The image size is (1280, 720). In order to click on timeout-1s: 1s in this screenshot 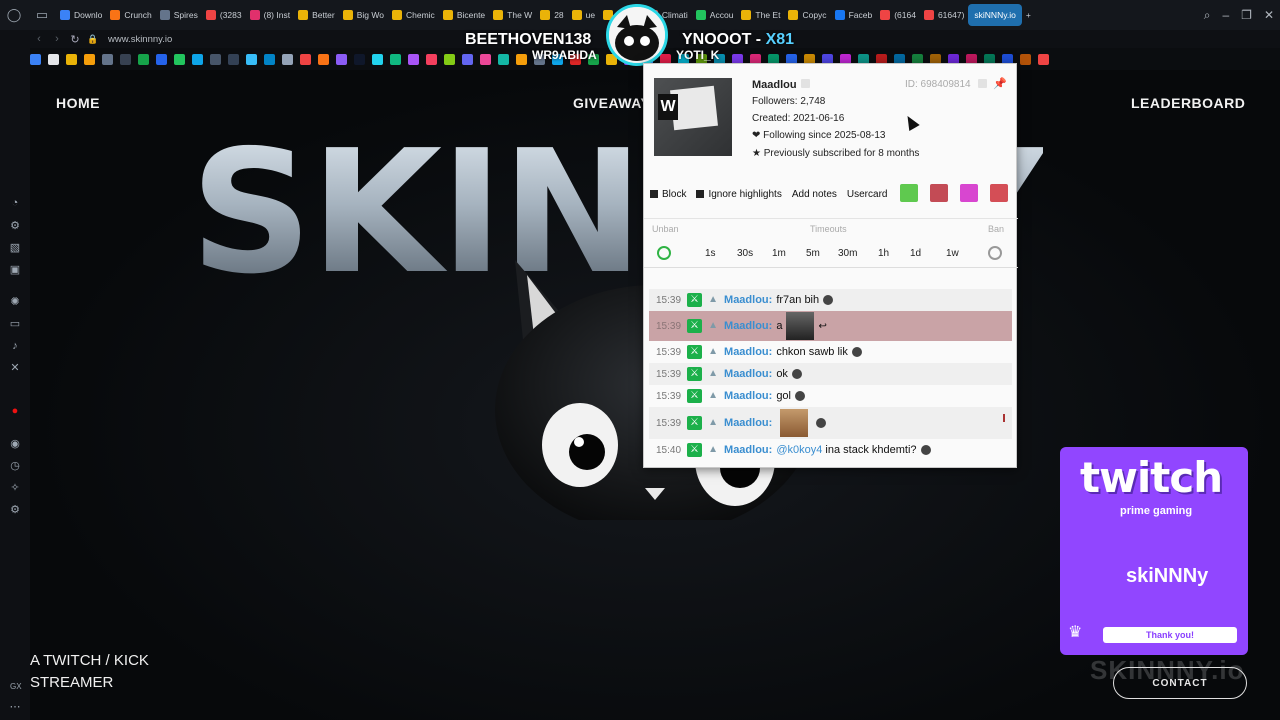, I will do `click(710, 253)`.